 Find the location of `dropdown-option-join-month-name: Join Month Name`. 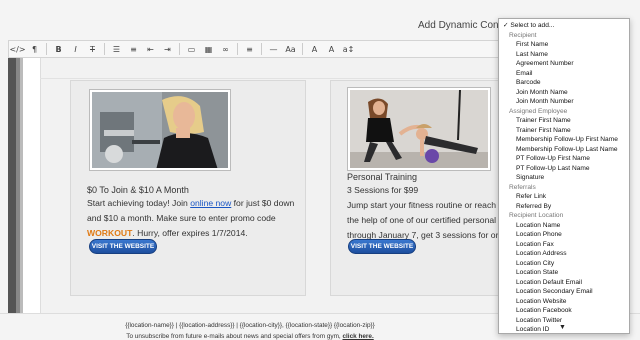

dropdown-option-join-month-name: Join Month Name is located at coordinates (564, 93).